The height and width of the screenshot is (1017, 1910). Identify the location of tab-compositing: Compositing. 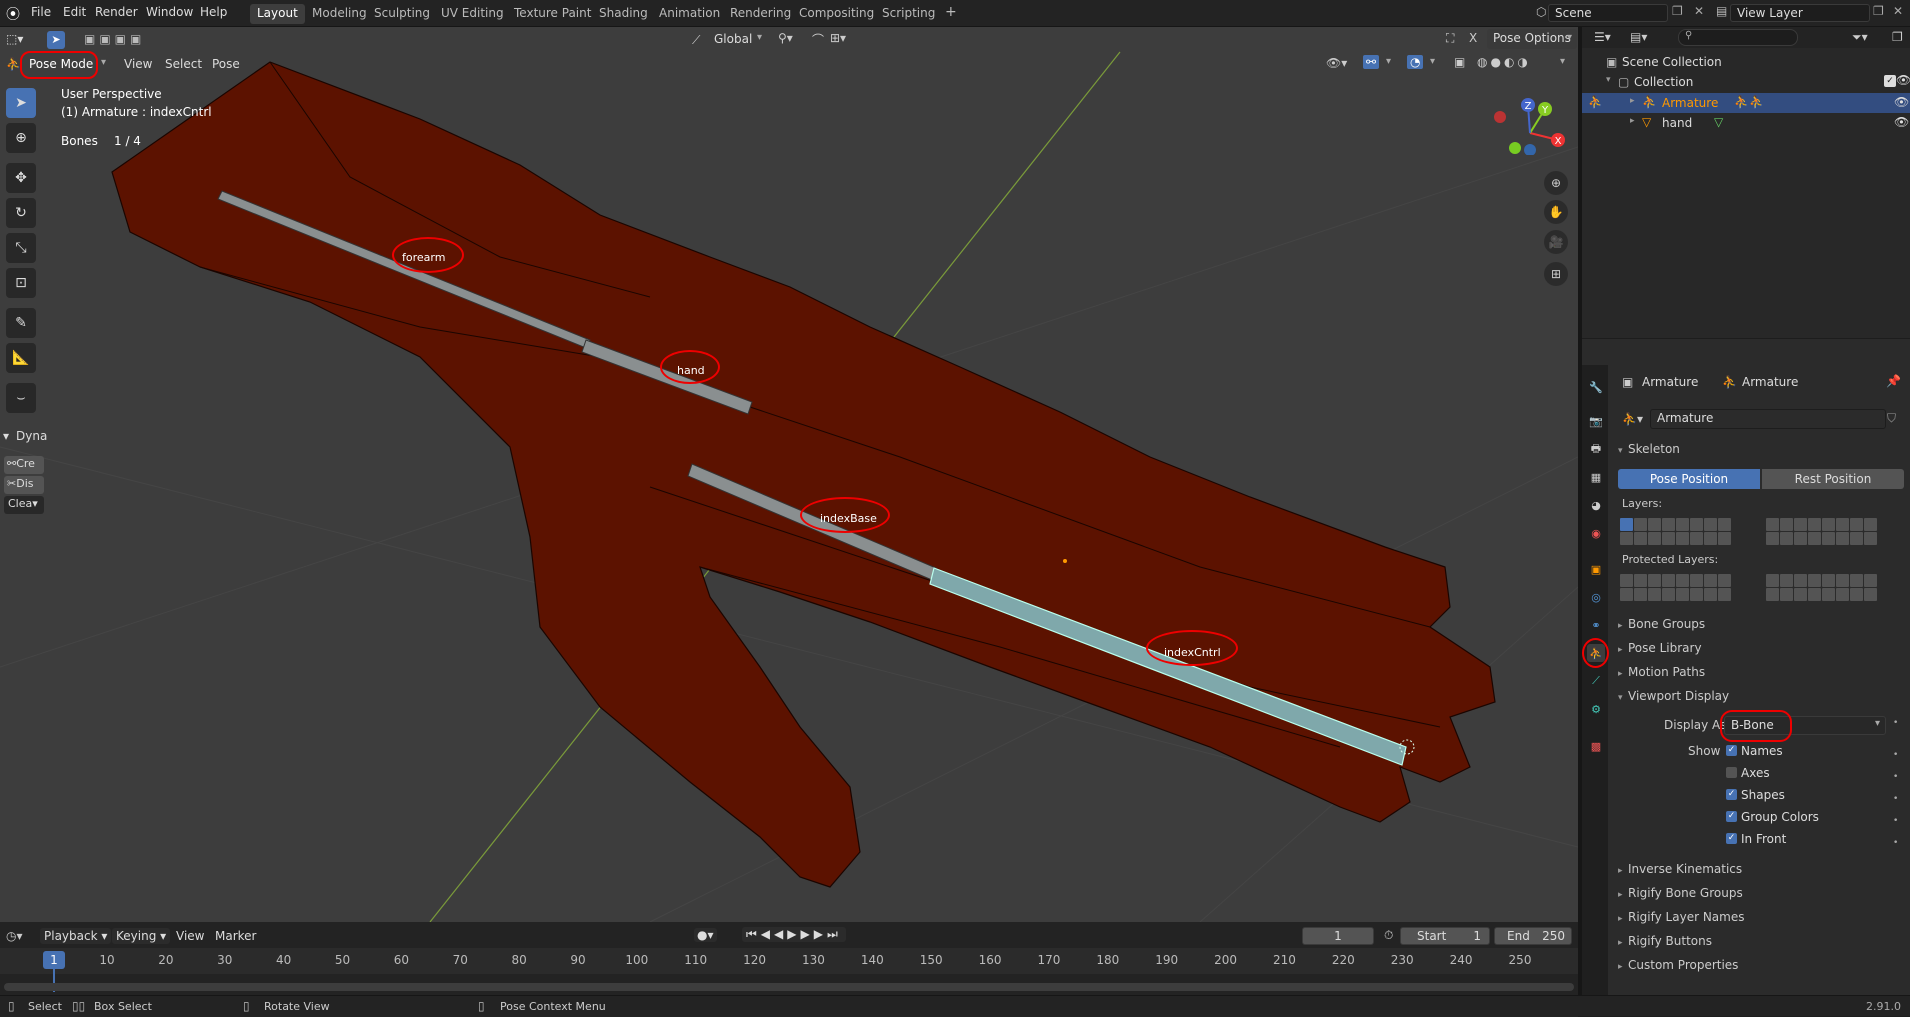
(836, 14).